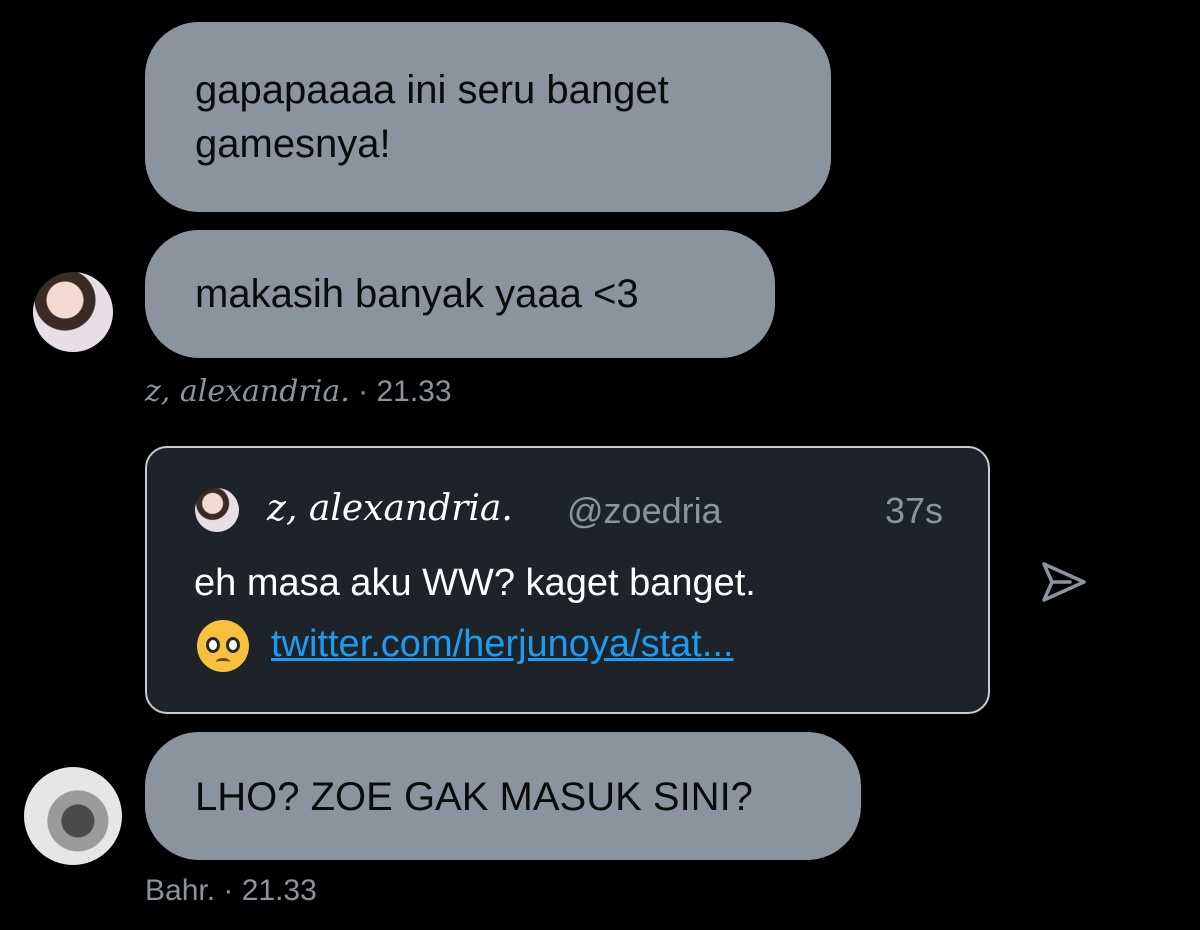 Image resolution: width=1200 pixels, height=930 pixels. Describe the element at coordinates (475, 583) in the screenshot. I see `quote-text: eh masa aku WW? kaget banget.` at that location.